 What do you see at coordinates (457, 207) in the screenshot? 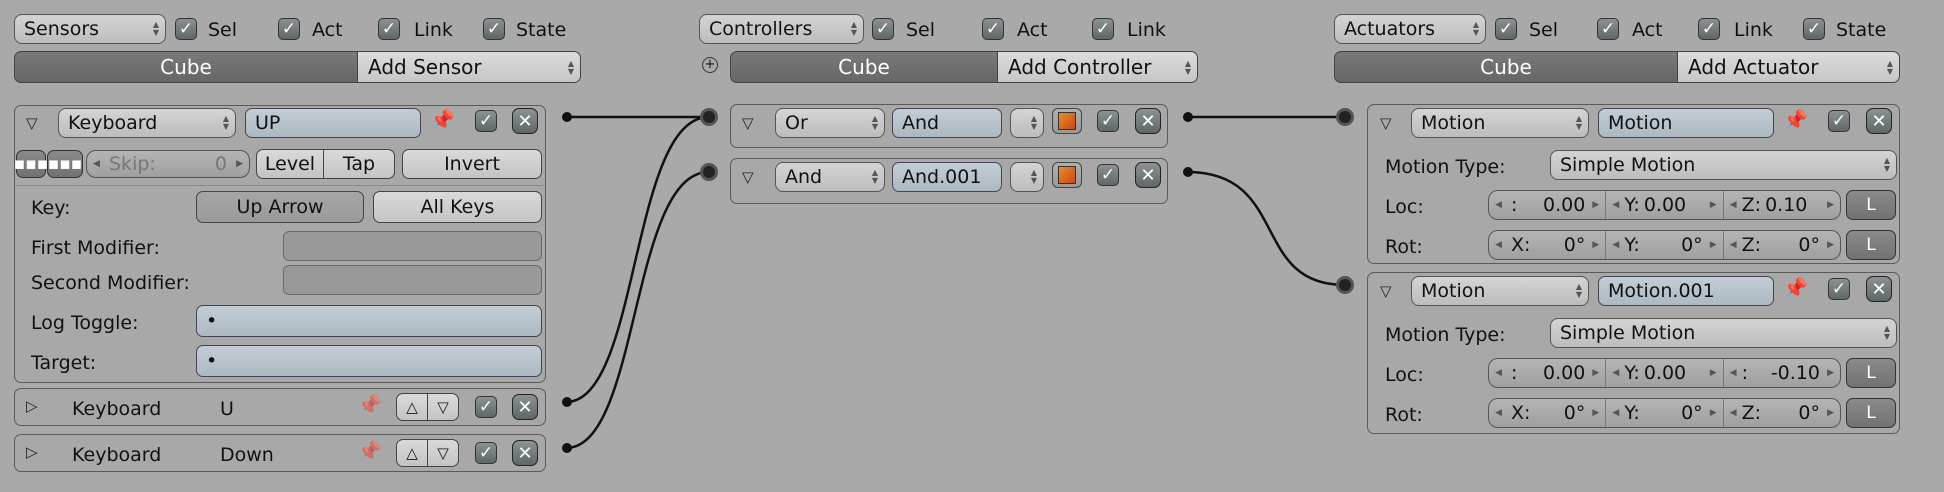
I see `all-keys-button: All Keys` at bounding box center [457, 207].